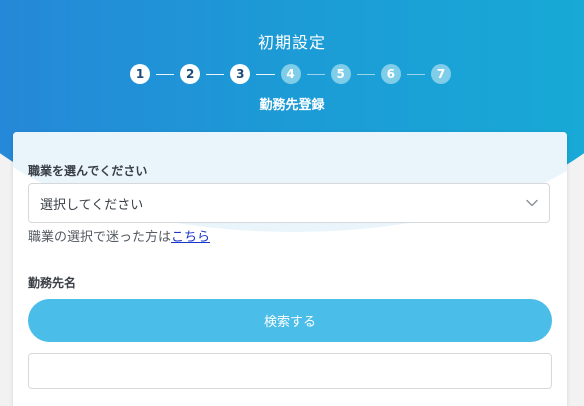  I want to click on search-button: 検索する, so click(290, 320).